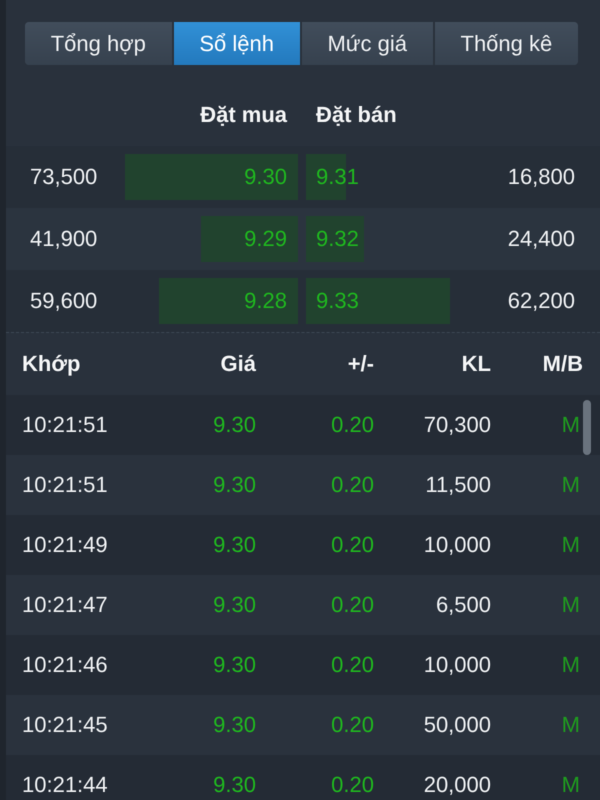 The height and width of the screenshot is (800, 600). Describe the element at coordinates (541, 177) in the screenshot. I see `ask-volume: 16,800` at that location.